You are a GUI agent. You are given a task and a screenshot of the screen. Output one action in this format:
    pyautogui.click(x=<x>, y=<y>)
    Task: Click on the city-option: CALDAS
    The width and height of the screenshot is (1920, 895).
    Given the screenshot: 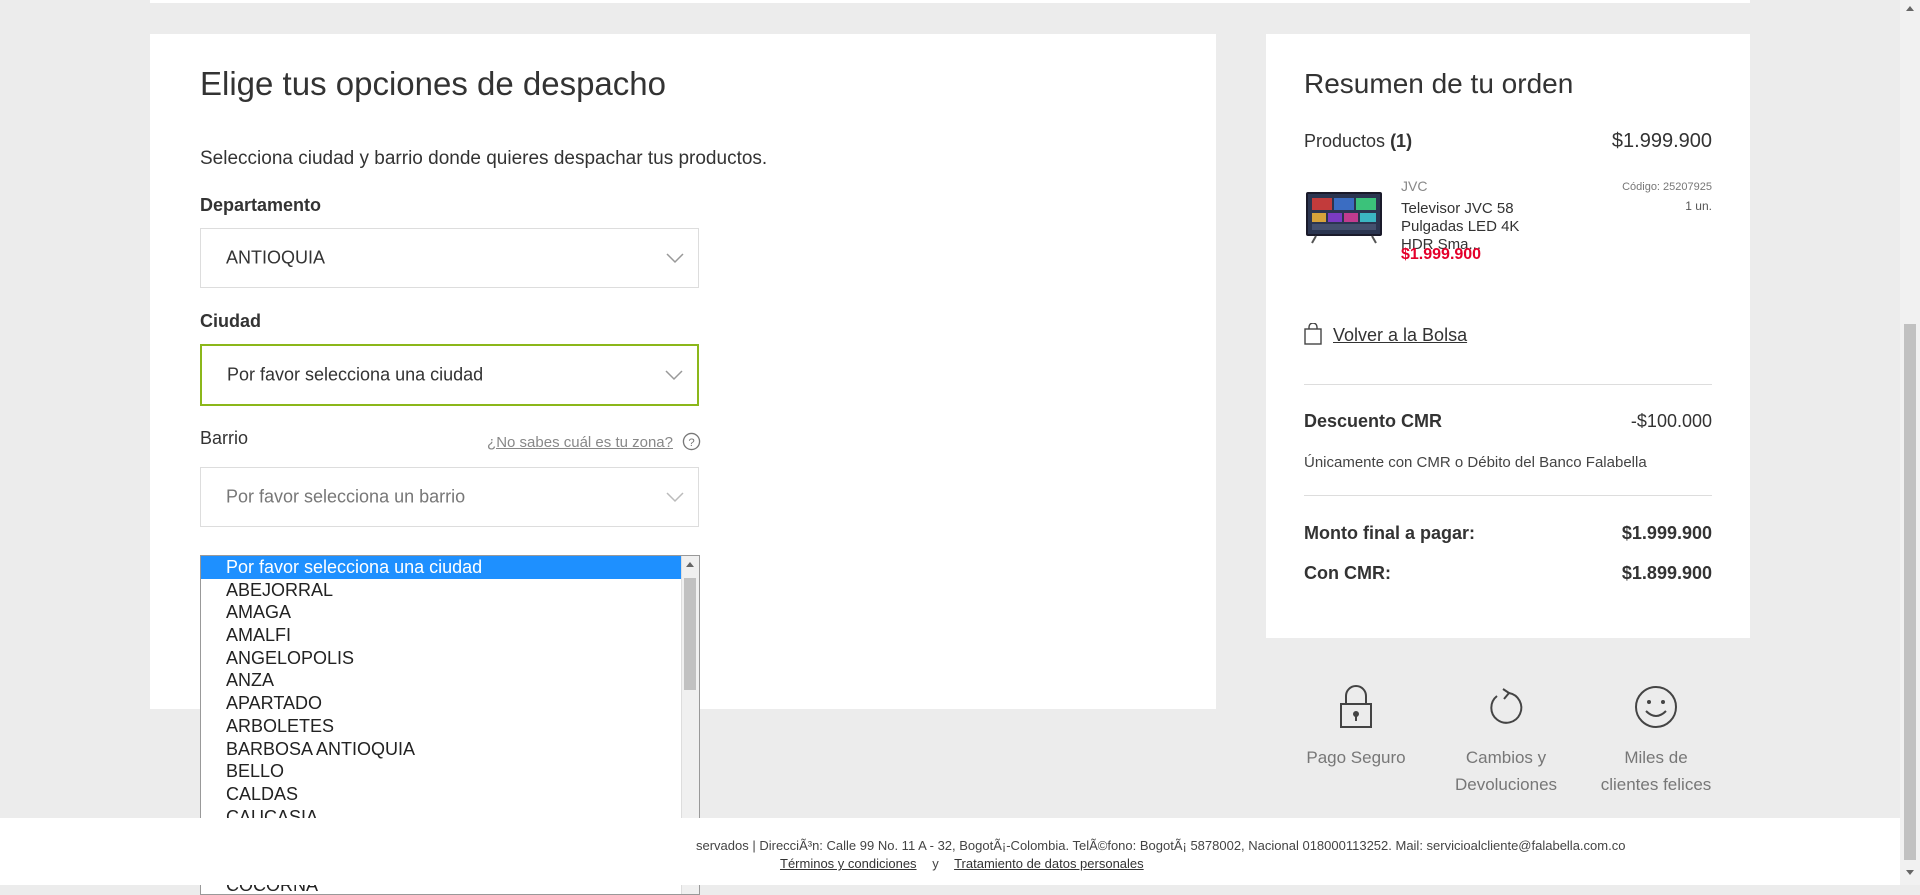 What is the action you would take?
    pyautogui.click(x=450, y=794)
    